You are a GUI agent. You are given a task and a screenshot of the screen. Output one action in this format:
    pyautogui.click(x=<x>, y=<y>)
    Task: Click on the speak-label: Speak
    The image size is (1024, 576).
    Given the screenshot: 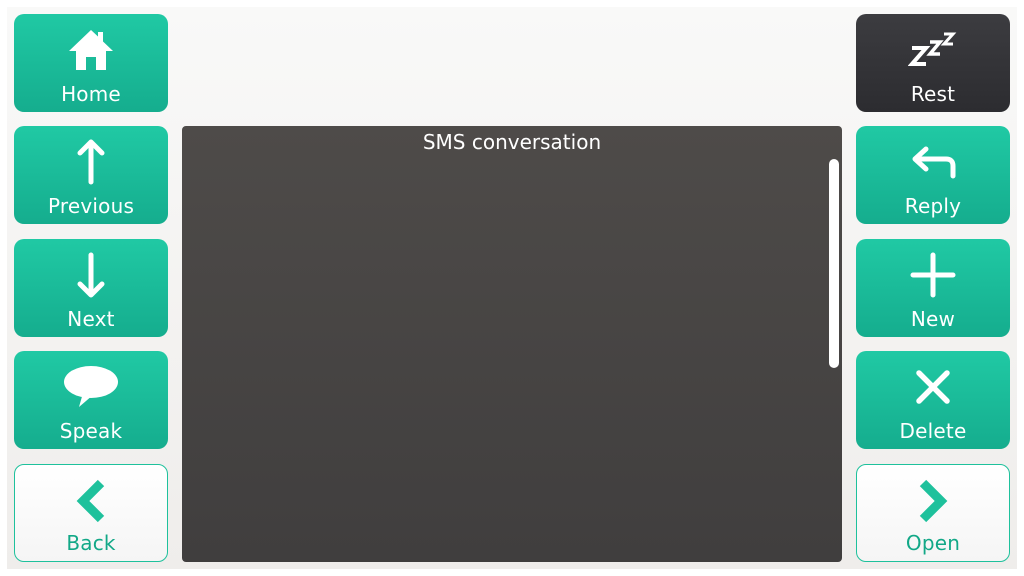 What is the action you would take?
    pyautogui.click(x=91, y=431)
    